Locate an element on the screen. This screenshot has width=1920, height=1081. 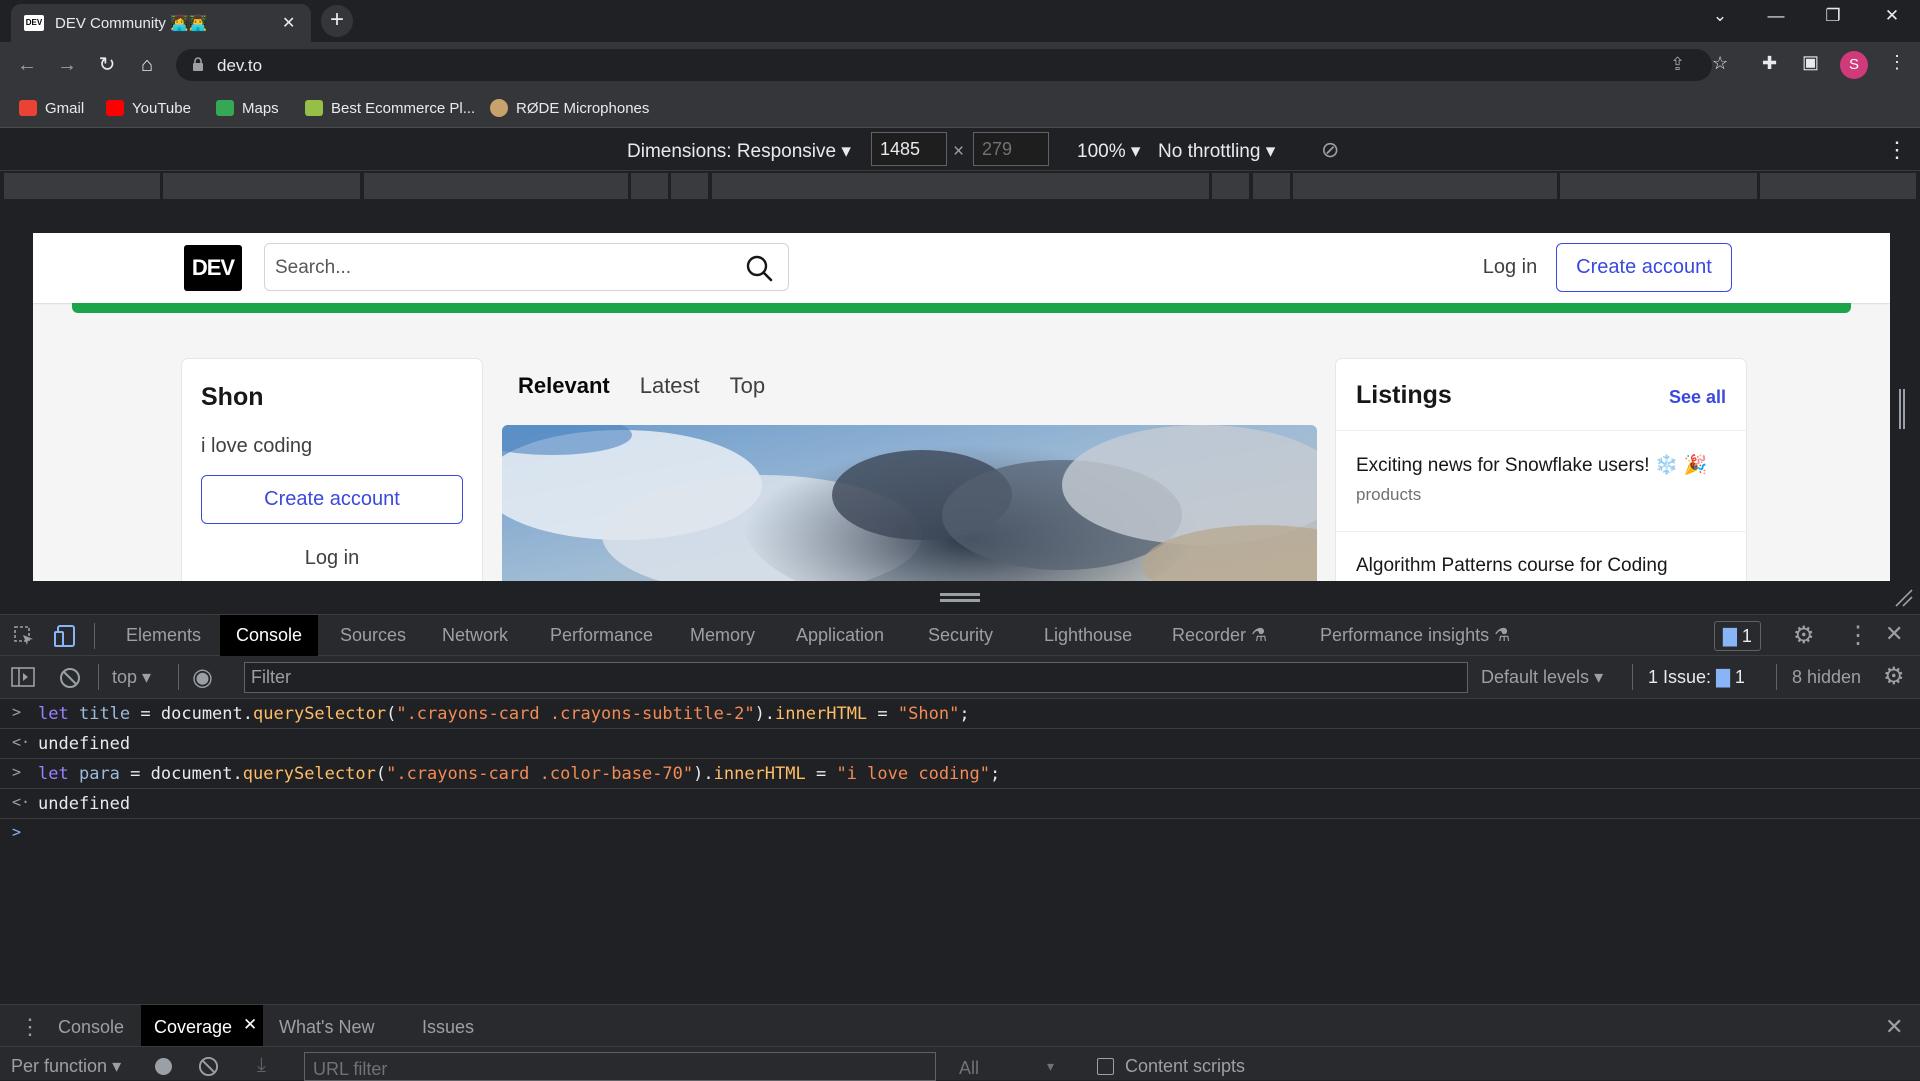
drawer-kebab-icon: ⋮ is located at coordinates (30, 1027).